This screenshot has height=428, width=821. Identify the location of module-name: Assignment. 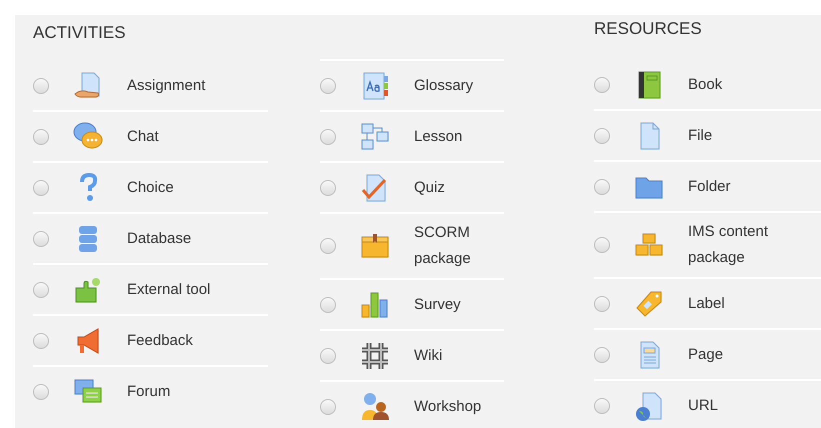
(166, 86).